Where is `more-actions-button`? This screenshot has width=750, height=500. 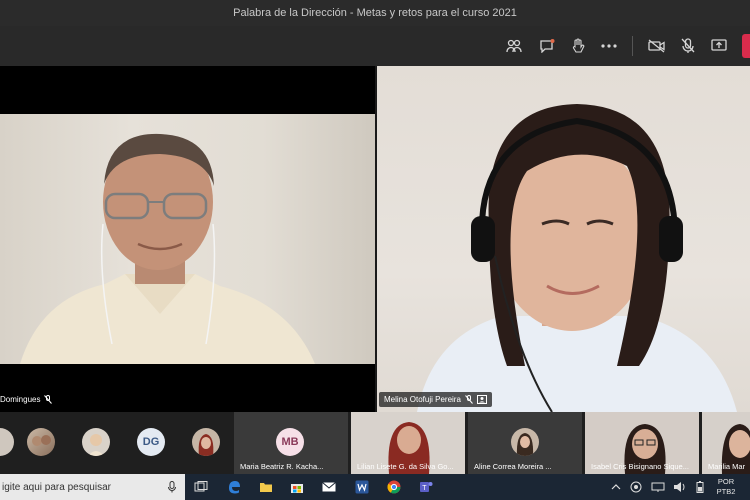
more-actions-button is located at coordinates (609, 46).